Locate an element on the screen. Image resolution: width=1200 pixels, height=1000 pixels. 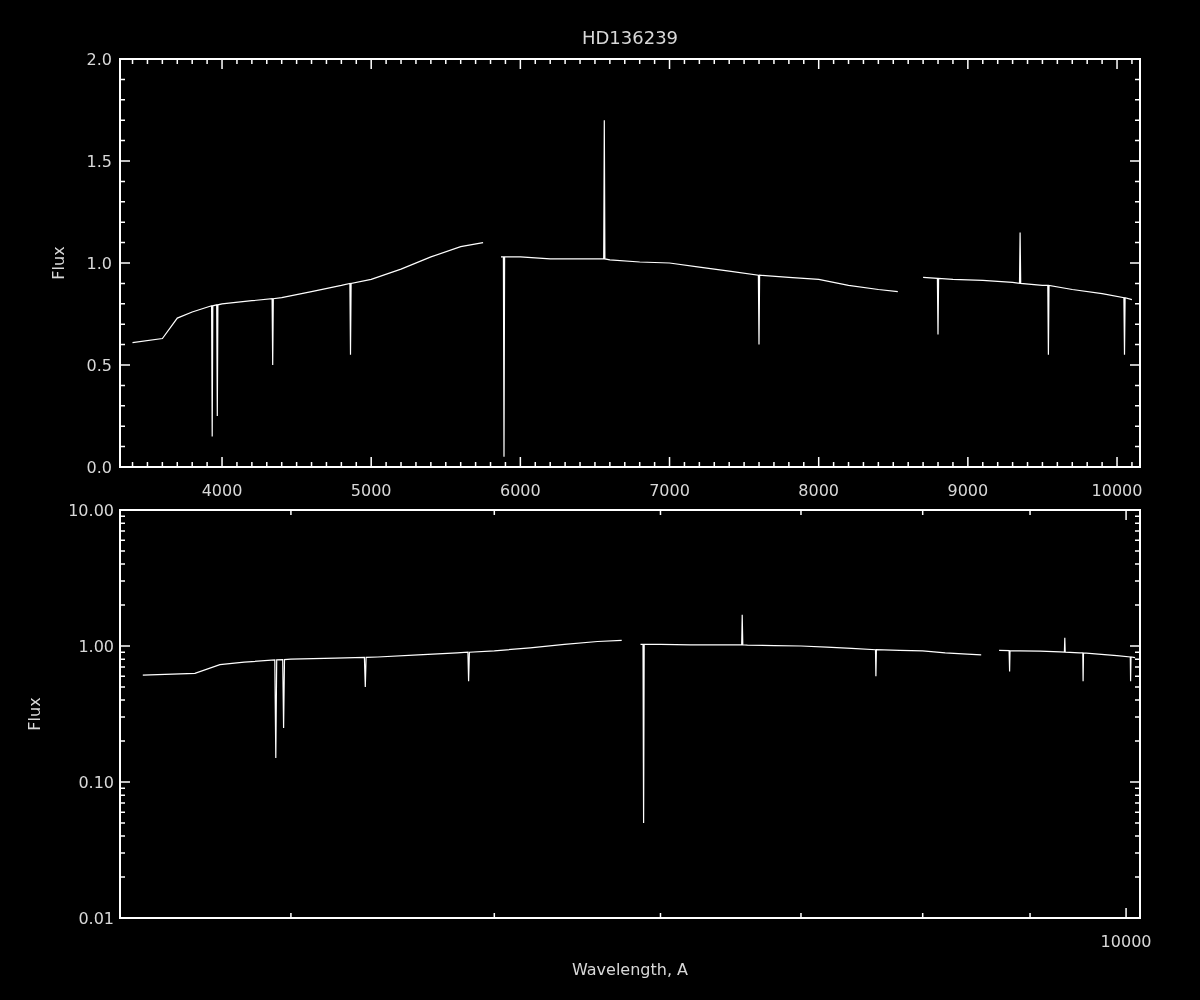
tick-label: 6000 is located at coordinates (520, 490).